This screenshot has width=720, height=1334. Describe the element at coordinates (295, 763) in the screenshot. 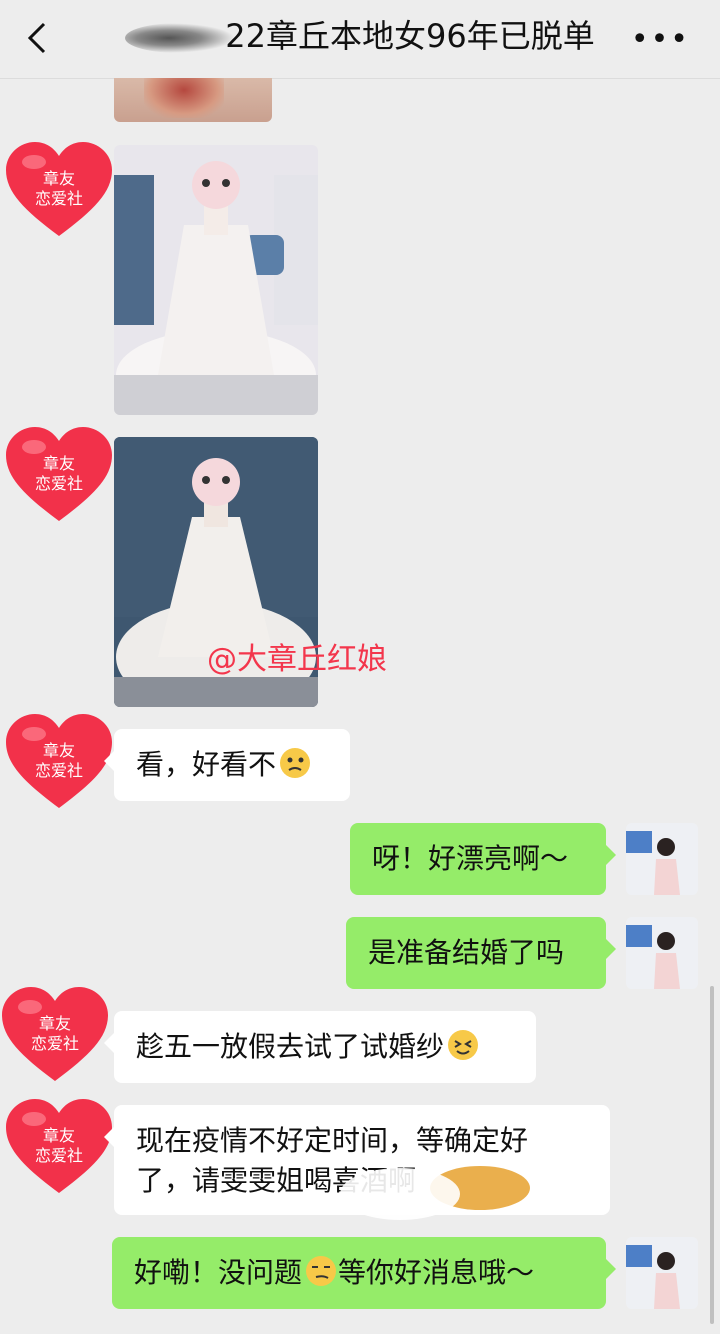

I see `thinking-face-icon` at that location.